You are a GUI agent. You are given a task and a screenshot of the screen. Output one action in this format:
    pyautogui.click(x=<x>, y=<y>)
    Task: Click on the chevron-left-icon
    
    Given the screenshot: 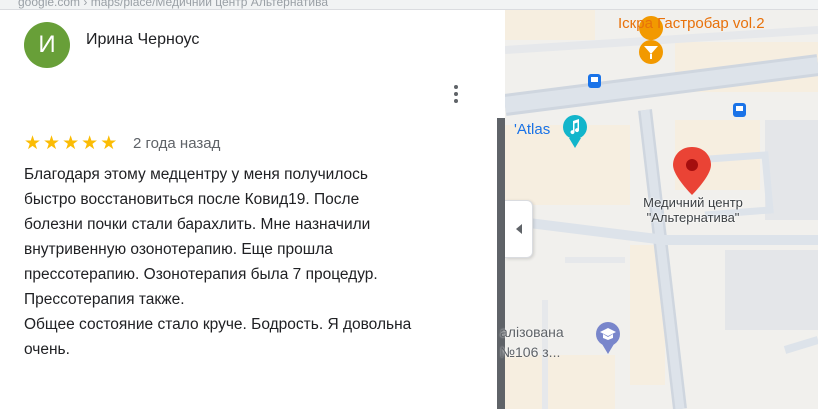 What is the action you would take?
    pyautogui.click(x=518, y=229)
    